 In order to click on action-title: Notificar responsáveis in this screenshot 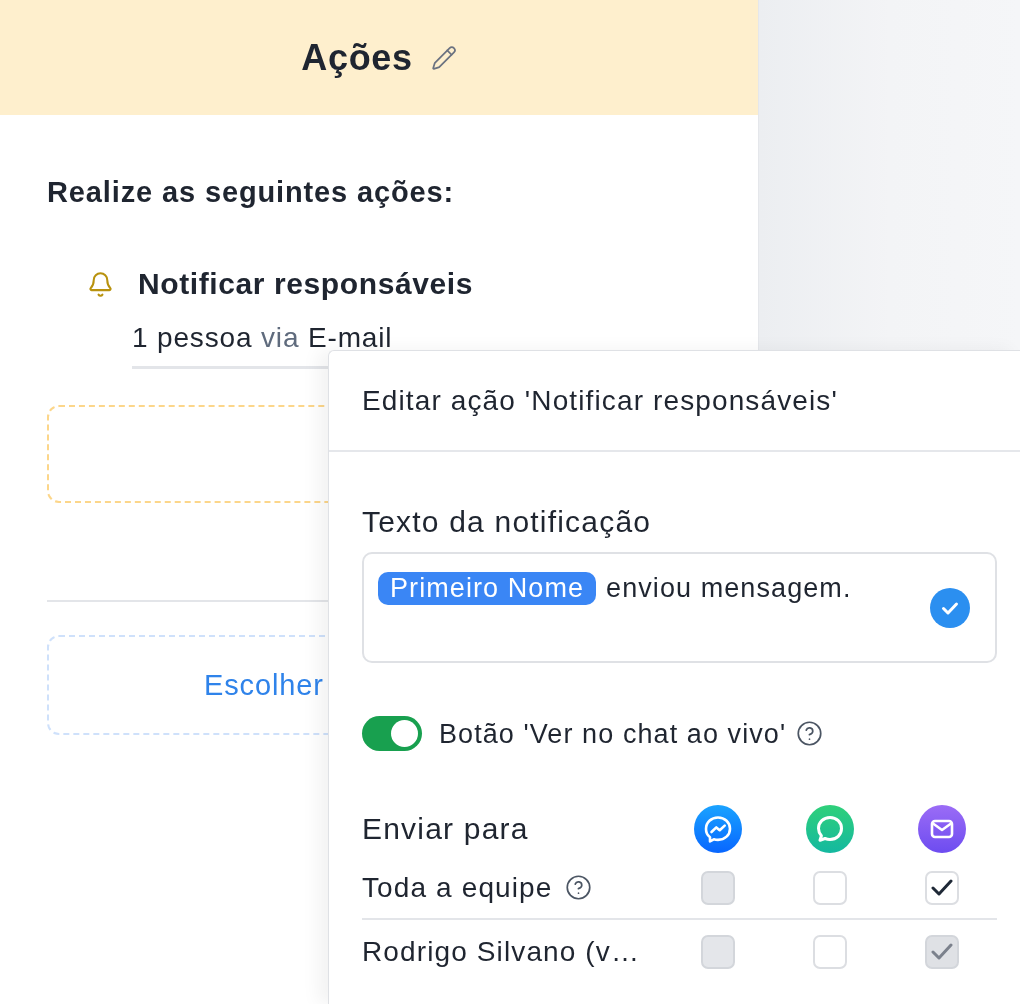, I will do `click(305, 284)`.